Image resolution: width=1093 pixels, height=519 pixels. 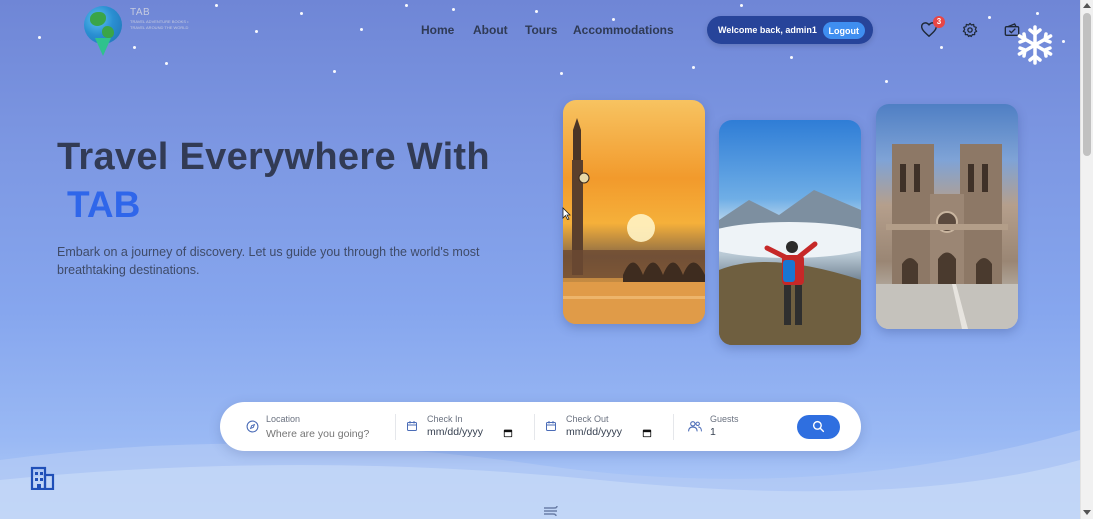 What do you see at coordinates (103, 47) in the screenshot?
I see `map-pin-icon` at bounding box center [103, 47].